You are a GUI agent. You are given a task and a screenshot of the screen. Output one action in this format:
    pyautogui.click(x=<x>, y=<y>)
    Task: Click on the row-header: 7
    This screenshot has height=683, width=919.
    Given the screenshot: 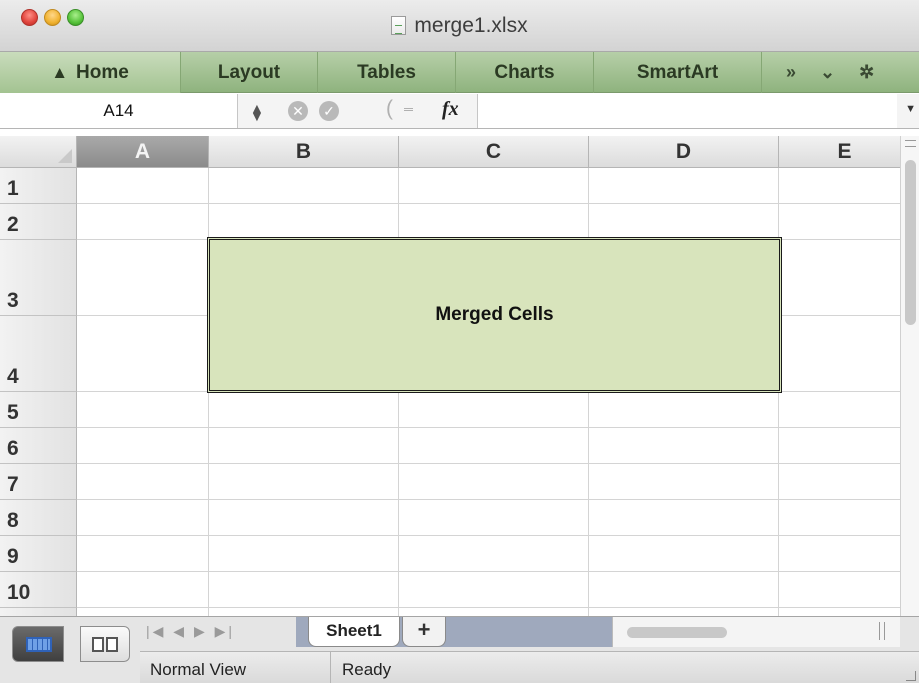 What is the action you would take?
    pyautogui.click(x=38, y=482)
    